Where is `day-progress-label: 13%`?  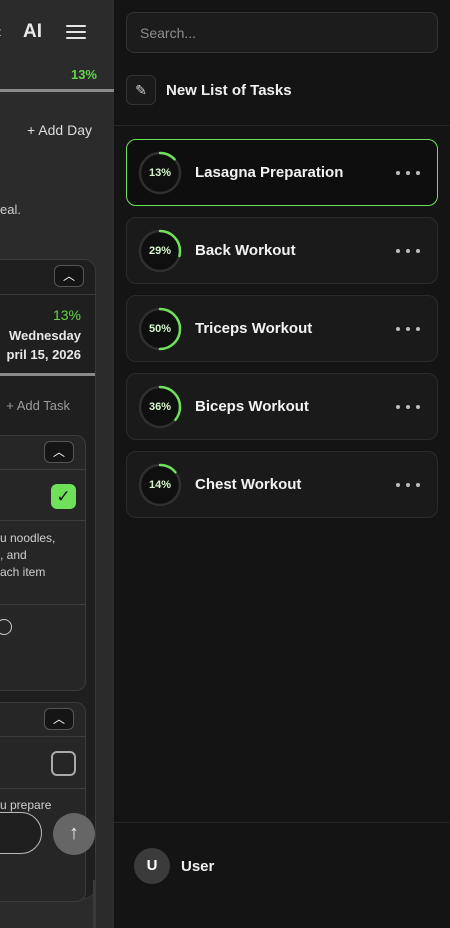
day-progress-label: 13% is located at coordinates (66, 315).